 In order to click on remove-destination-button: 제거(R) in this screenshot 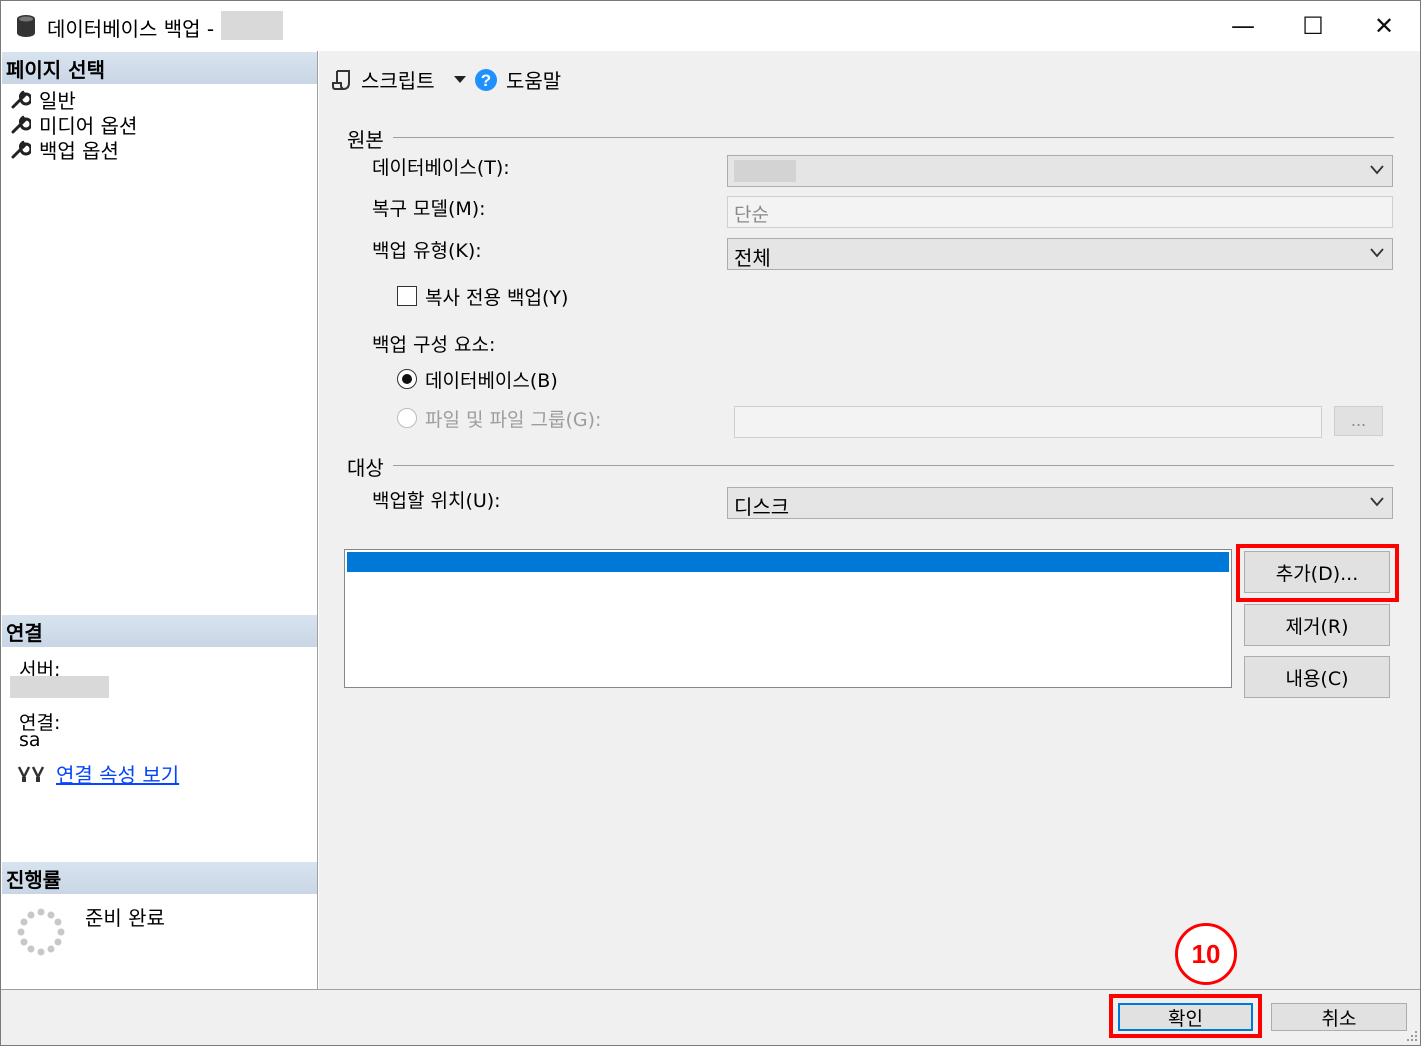, I will do `click(1317, 625)`.